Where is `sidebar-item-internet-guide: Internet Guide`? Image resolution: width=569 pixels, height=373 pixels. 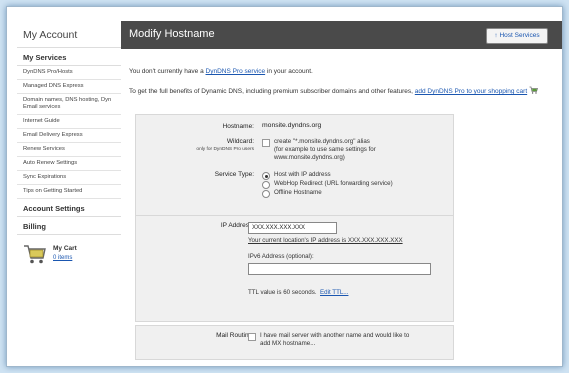
sidebar-item-internet-guide: Internet Guide is located at coordinates (69, 122).